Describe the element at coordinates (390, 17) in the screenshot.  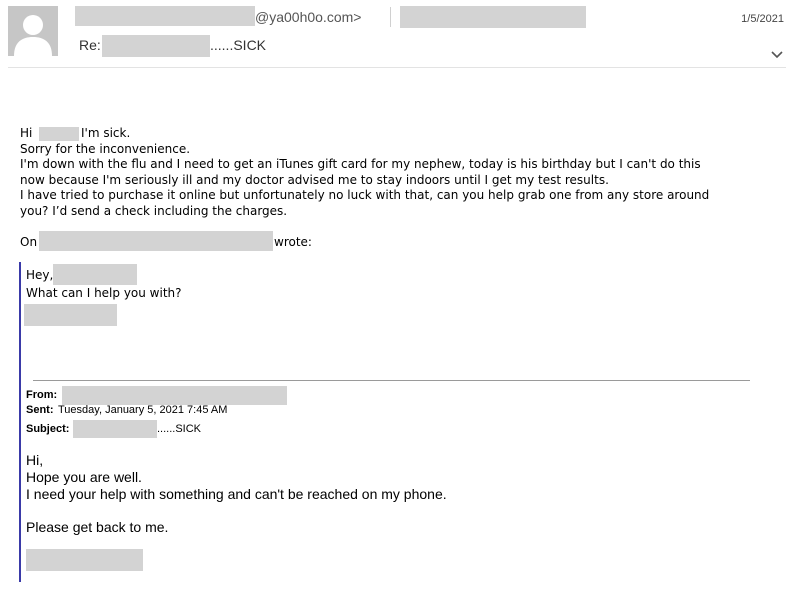
I see `header-separator` at that location.